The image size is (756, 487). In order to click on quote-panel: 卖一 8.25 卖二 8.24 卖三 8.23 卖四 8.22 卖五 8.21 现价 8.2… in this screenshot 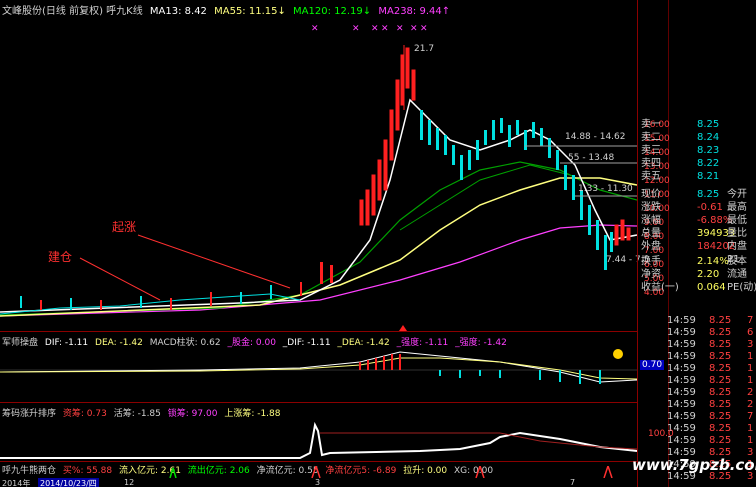, I will do `click(696, 218)`.